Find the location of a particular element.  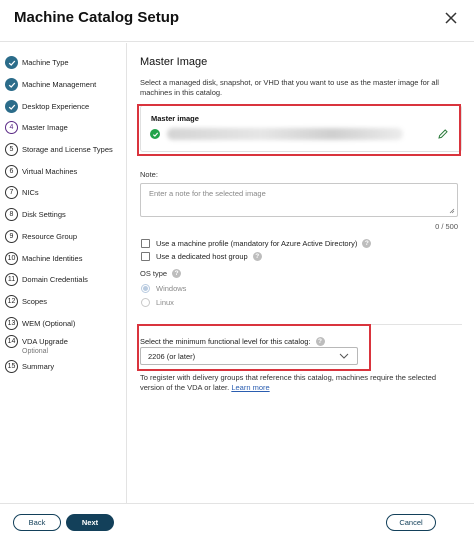

step-number: 4 is located at coordinates (11, 127).